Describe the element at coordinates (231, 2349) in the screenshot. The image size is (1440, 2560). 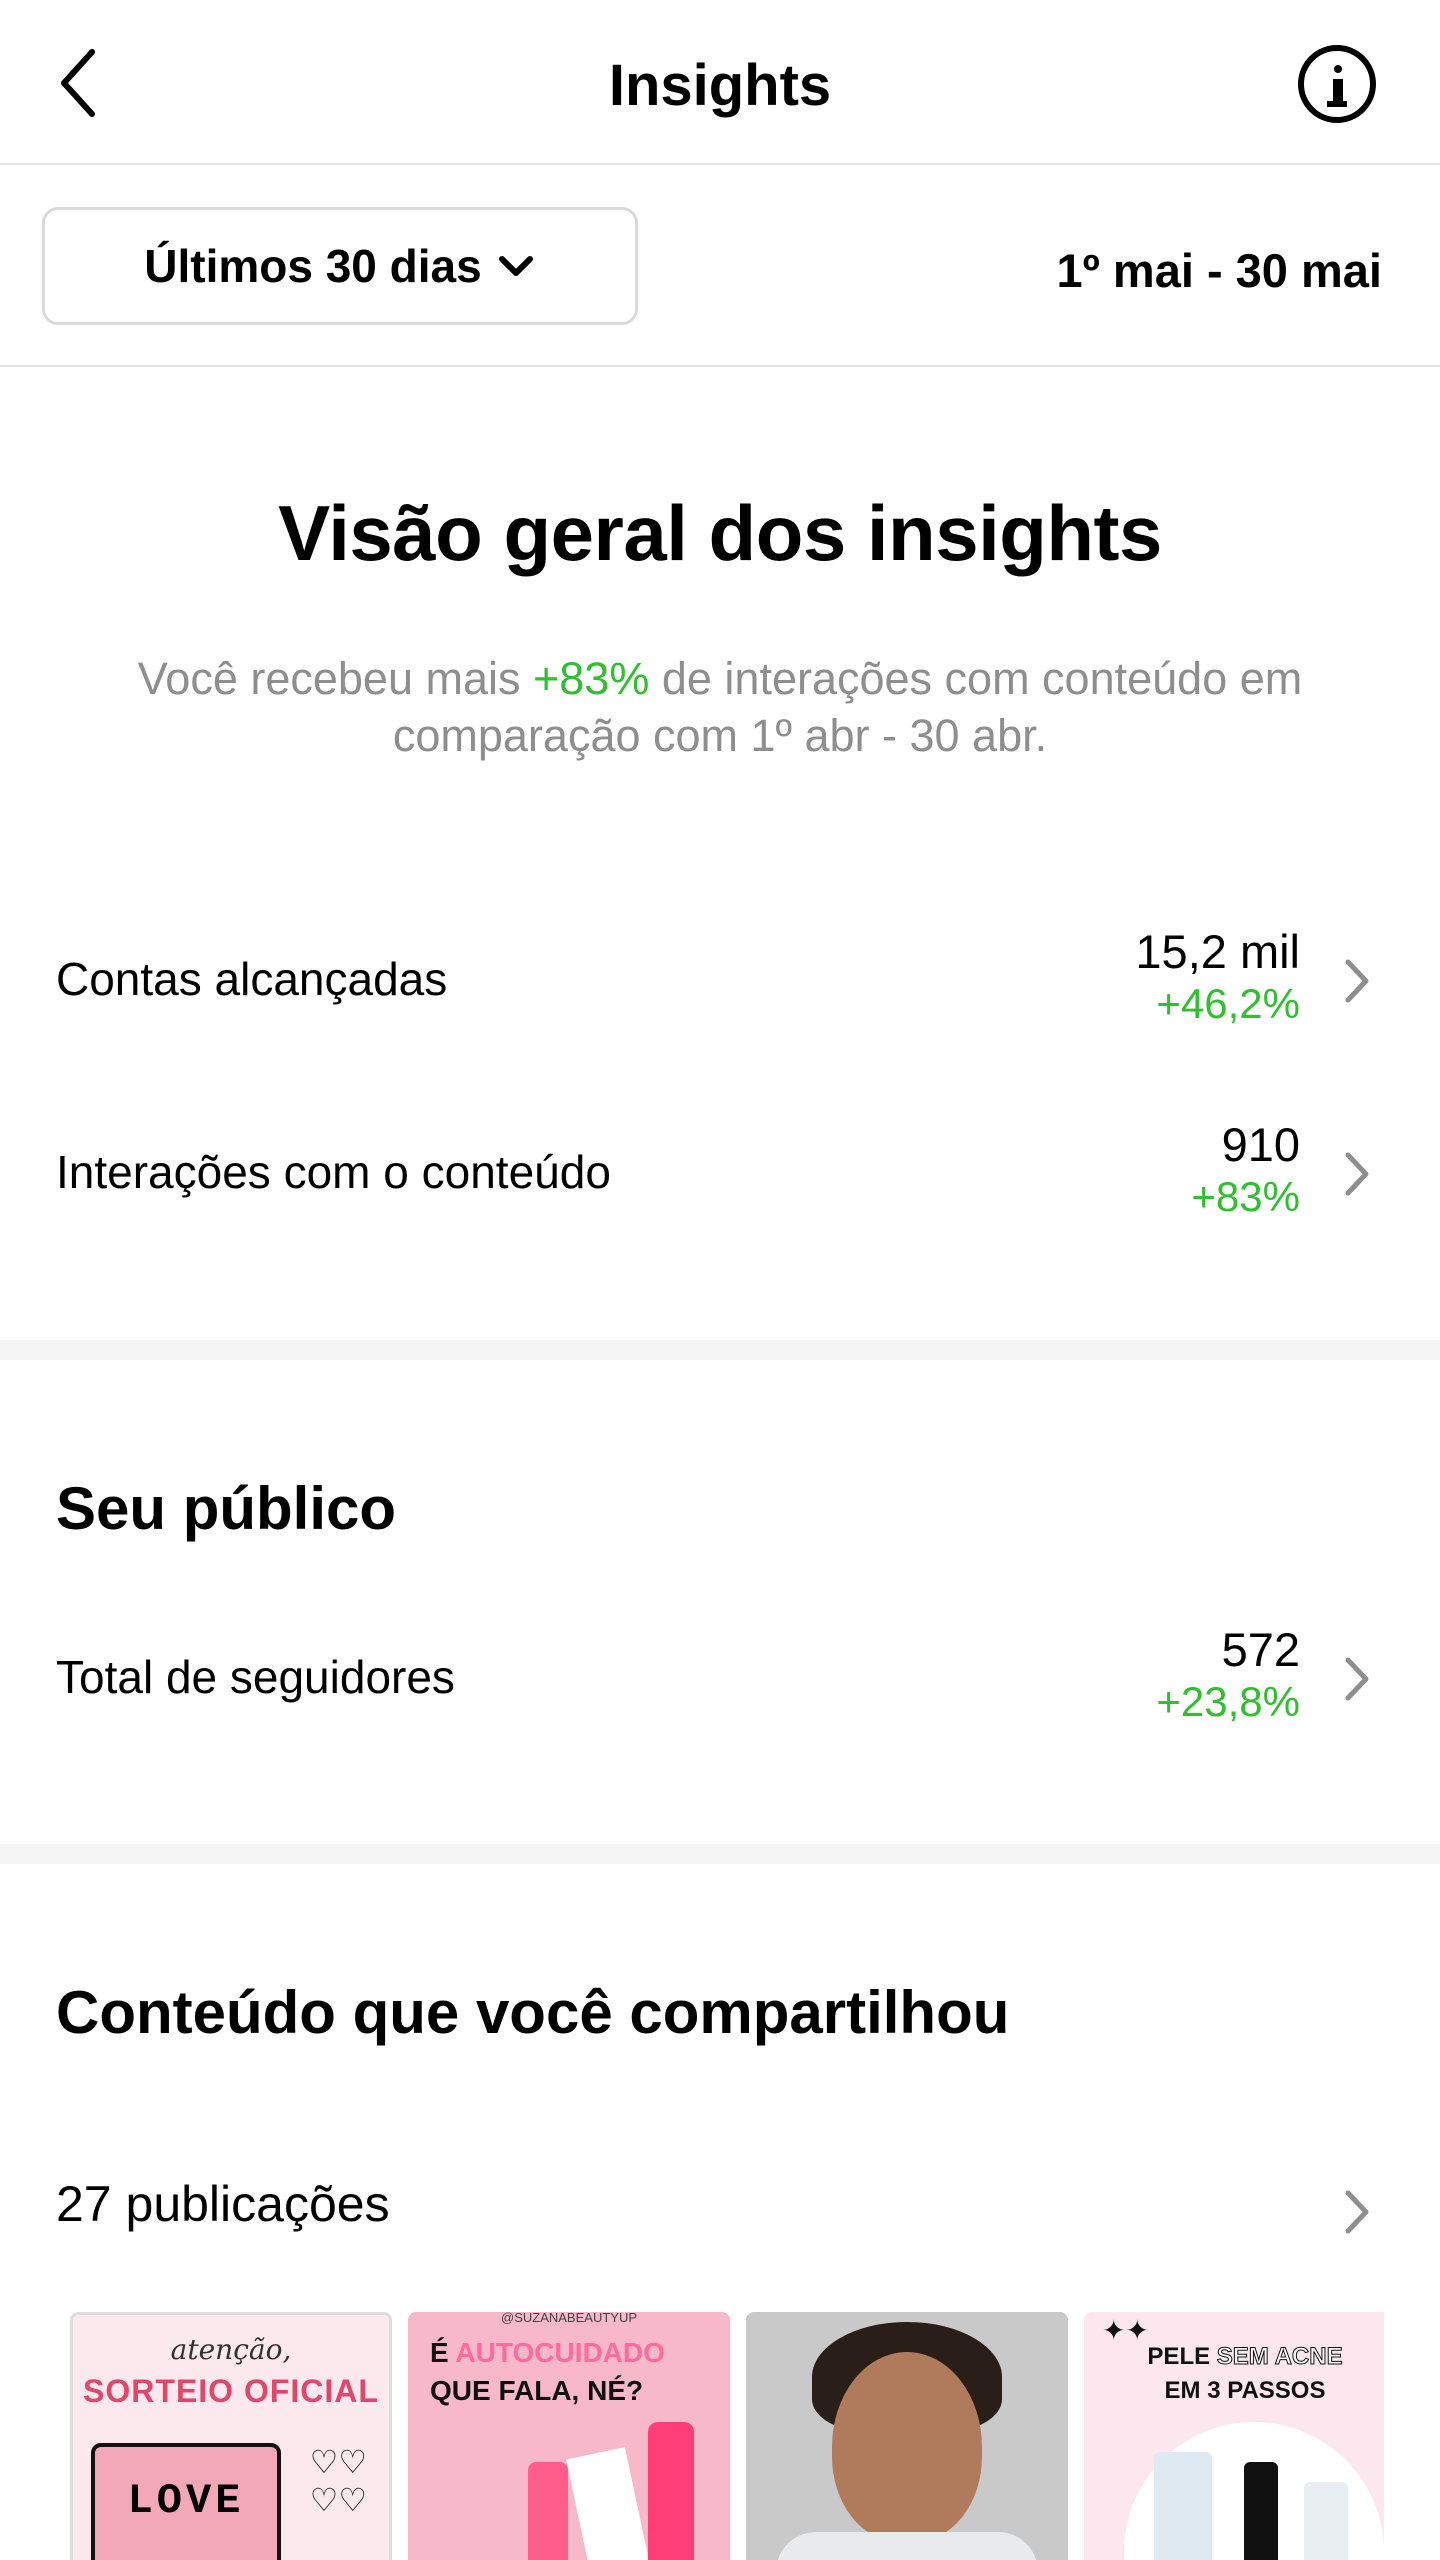
I see `thumbnail-caption: atenção,` at that location.